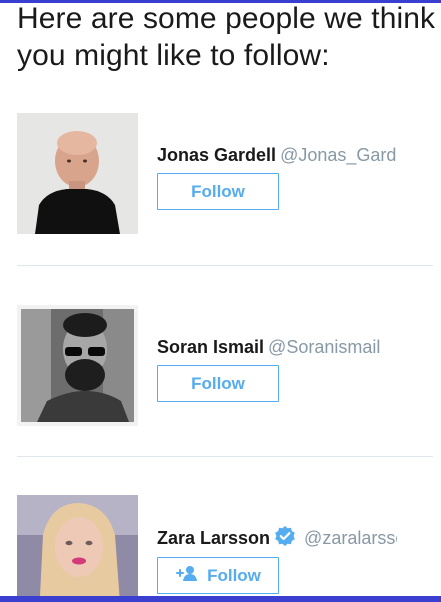  Describe the element at coordinates (220, 599) in the screenshot. I see `bottom-bar` at that location.